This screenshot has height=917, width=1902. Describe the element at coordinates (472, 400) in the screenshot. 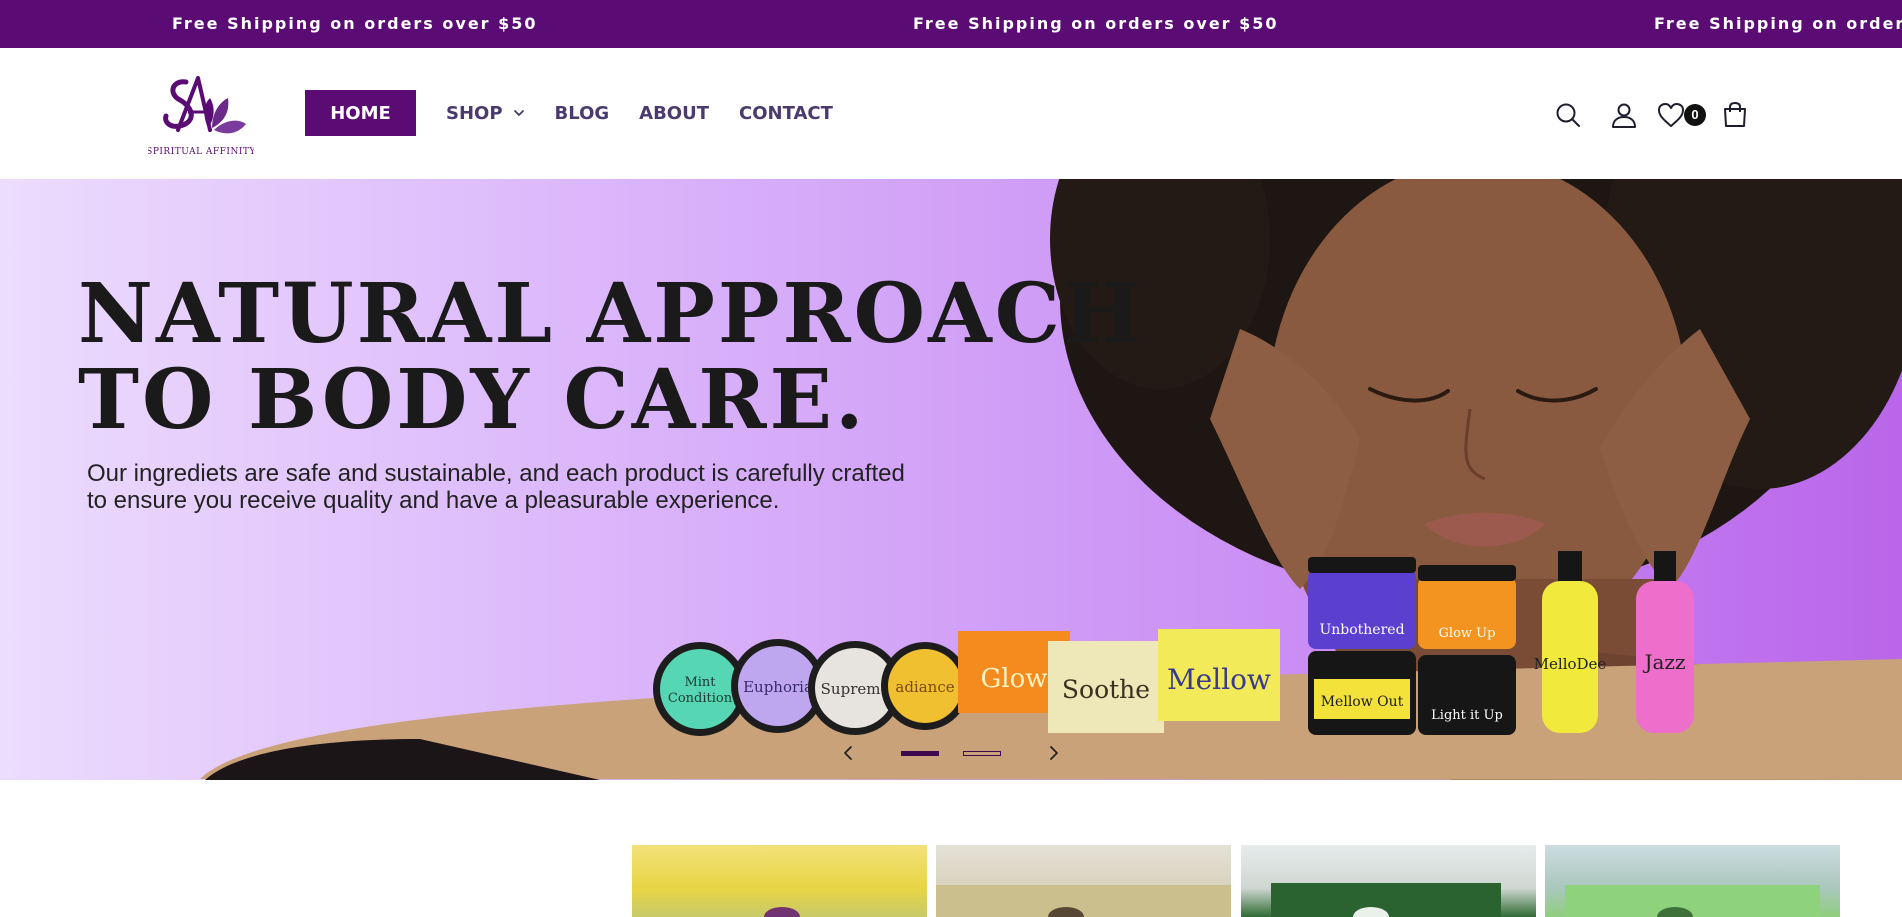

I see `hero-title-line: TO BODY CARE.` at that location.